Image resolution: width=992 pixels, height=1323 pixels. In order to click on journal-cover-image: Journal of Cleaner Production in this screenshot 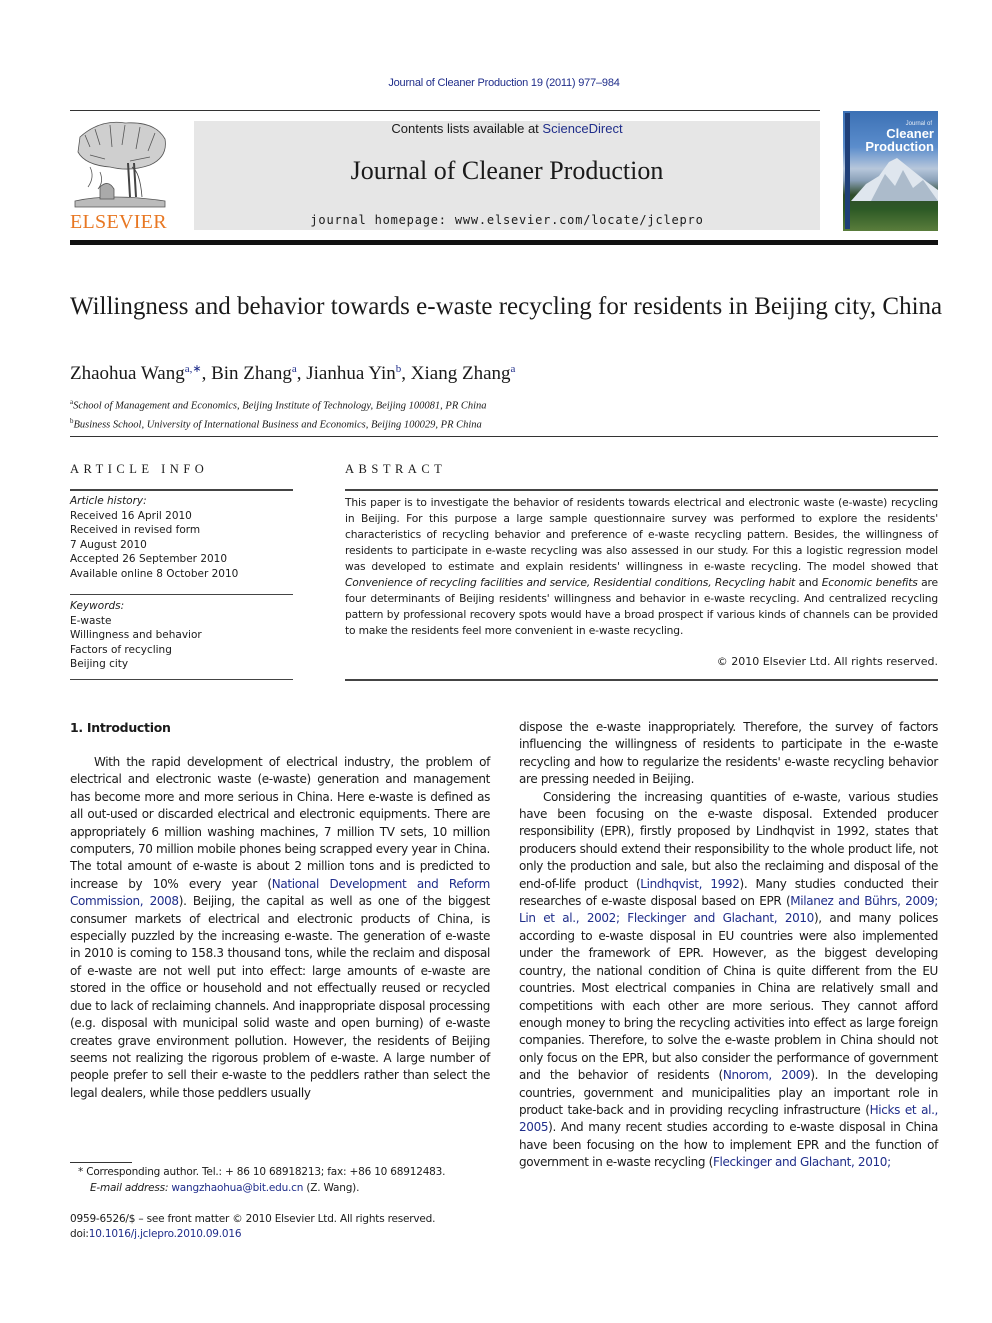, I will do `click(890, 171)`.